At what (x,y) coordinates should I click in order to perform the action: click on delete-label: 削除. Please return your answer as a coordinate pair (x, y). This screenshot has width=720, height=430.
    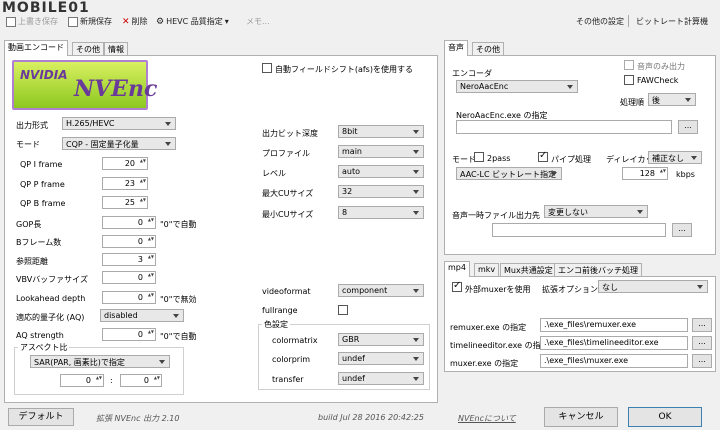
    Looking at the image, I should click on (139, 21).